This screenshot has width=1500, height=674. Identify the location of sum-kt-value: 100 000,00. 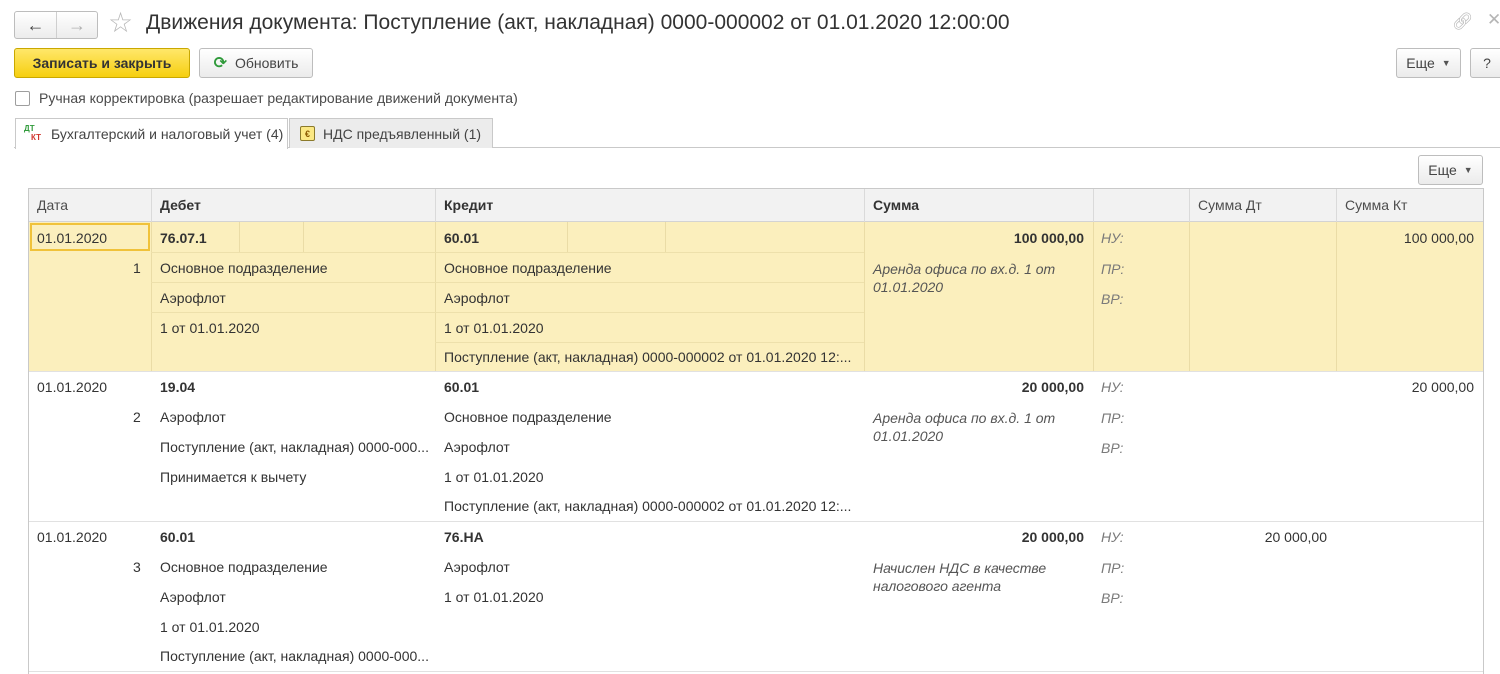
(1438, 238).